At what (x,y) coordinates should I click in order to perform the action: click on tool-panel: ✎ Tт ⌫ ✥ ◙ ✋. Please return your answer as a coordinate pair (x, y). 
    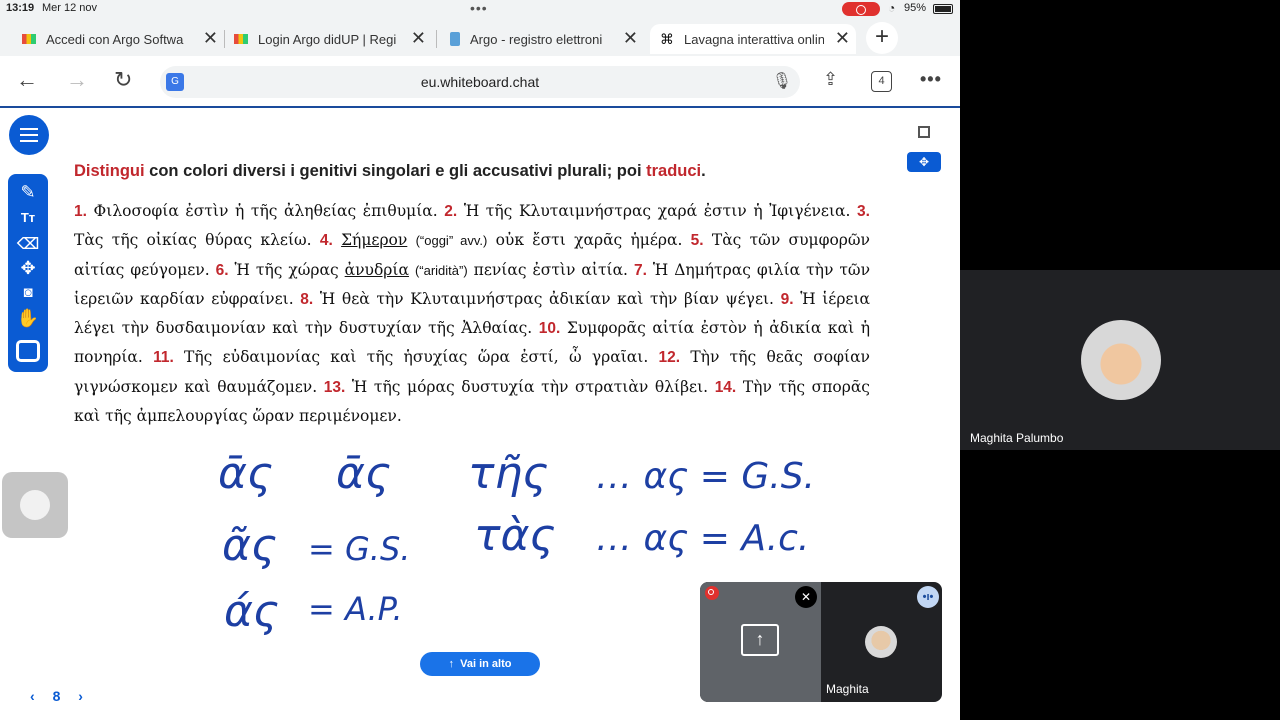
    Looking at the image, I should click on (28, 273).